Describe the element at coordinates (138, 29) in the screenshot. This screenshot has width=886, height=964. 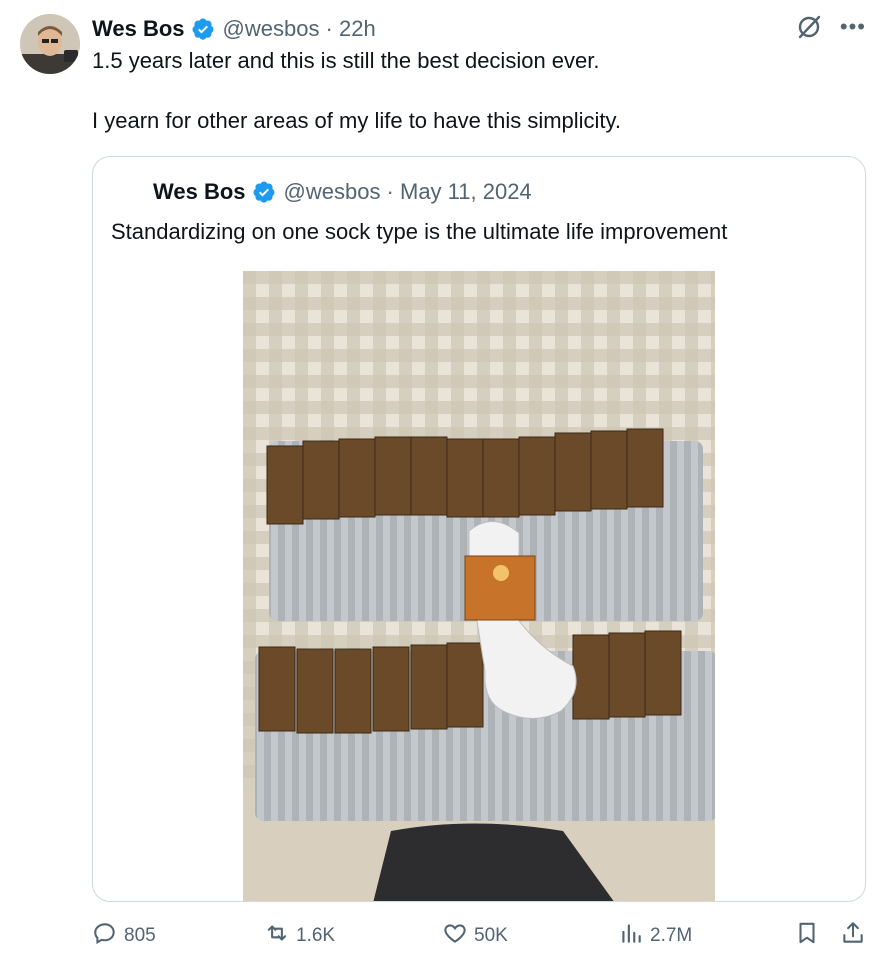
I see `author-name: Wes Bos` at that location.